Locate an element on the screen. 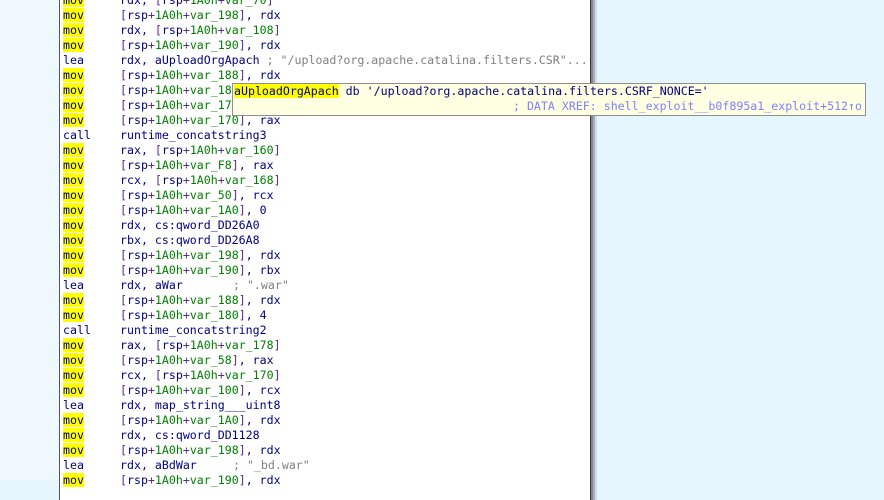  instruction-line: mov [rsp+1A0h+var_1A0], 0 is located at coordinates (165, 210).